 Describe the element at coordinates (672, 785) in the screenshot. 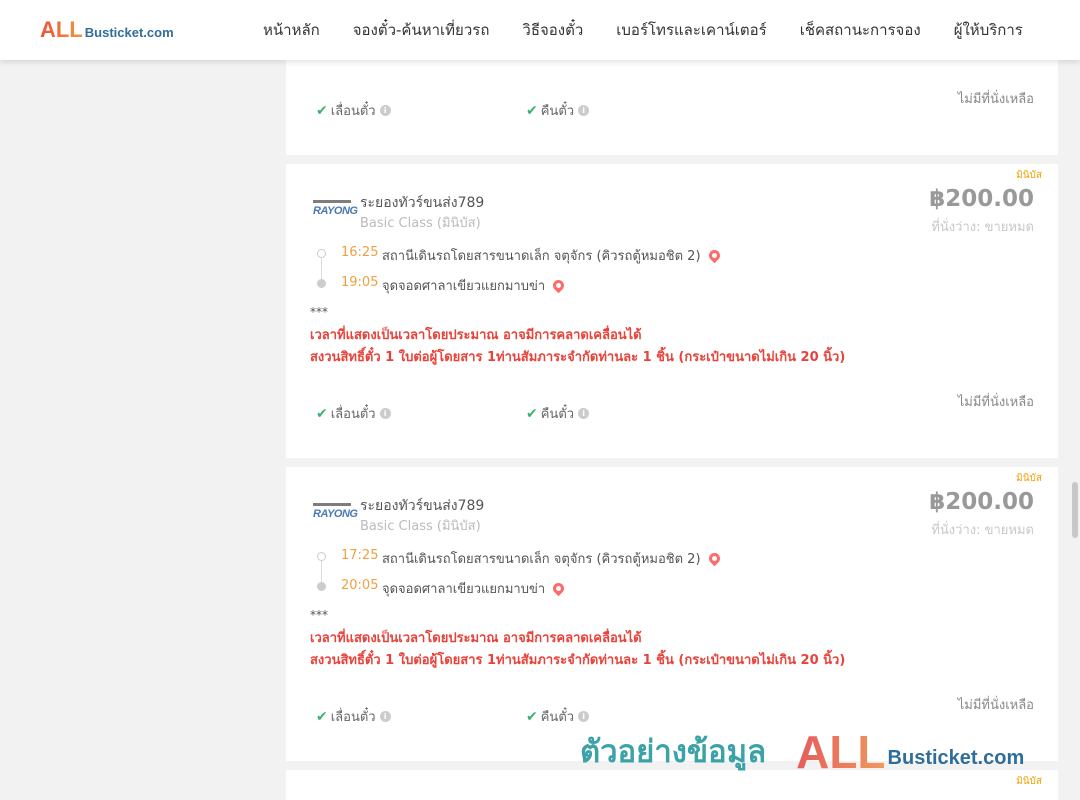

I see `trip-card-partial-bottom: มินิบัส` at that location.